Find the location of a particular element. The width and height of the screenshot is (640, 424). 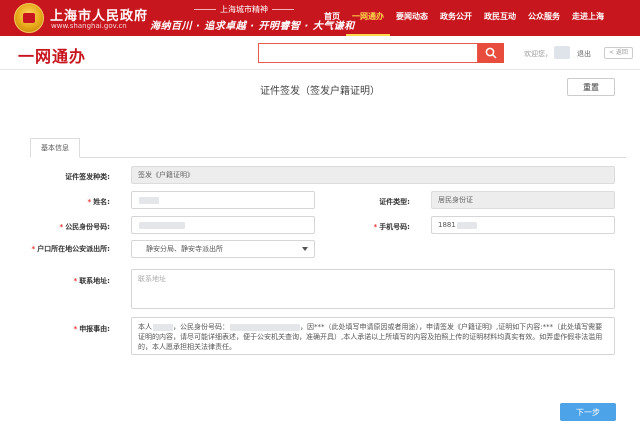

id-type-label: 证件类型: is located at coordinates (394, 202).